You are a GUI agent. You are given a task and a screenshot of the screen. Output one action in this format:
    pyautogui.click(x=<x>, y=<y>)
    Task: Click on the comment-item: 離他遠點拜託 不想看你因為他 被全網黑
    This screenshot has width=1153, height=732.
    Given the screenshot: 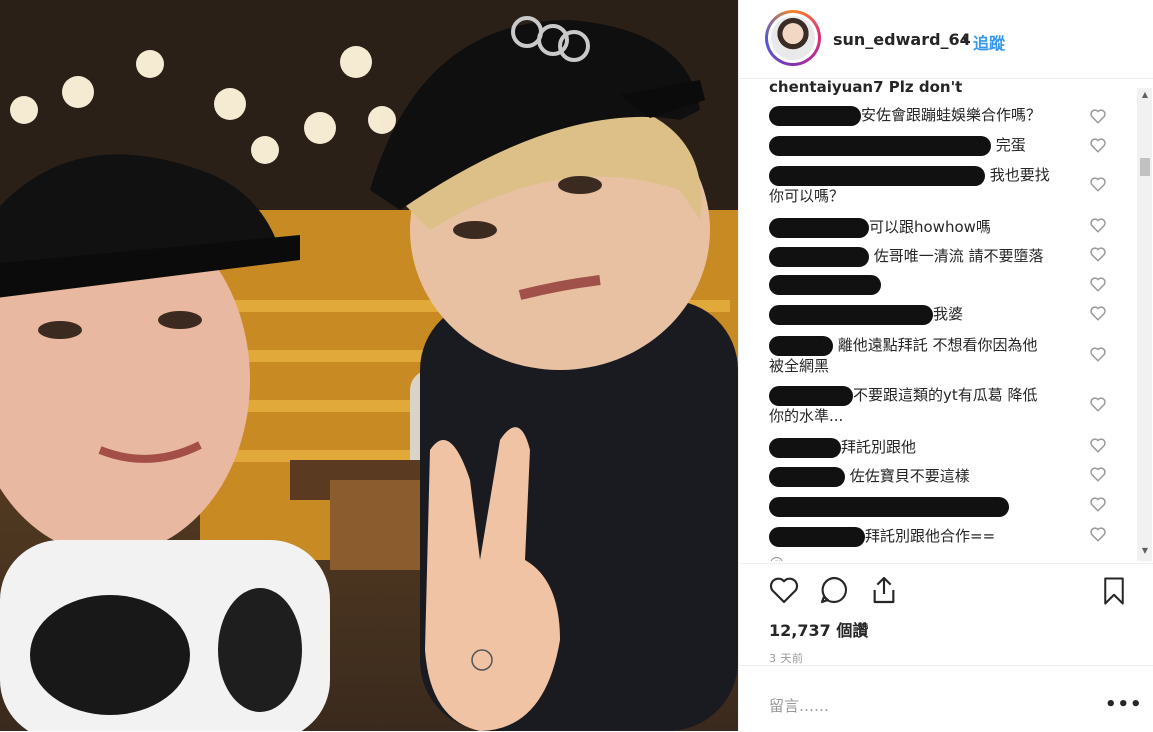 What is the action you would take?
    pyautogui.click(x=939, y=355)
    